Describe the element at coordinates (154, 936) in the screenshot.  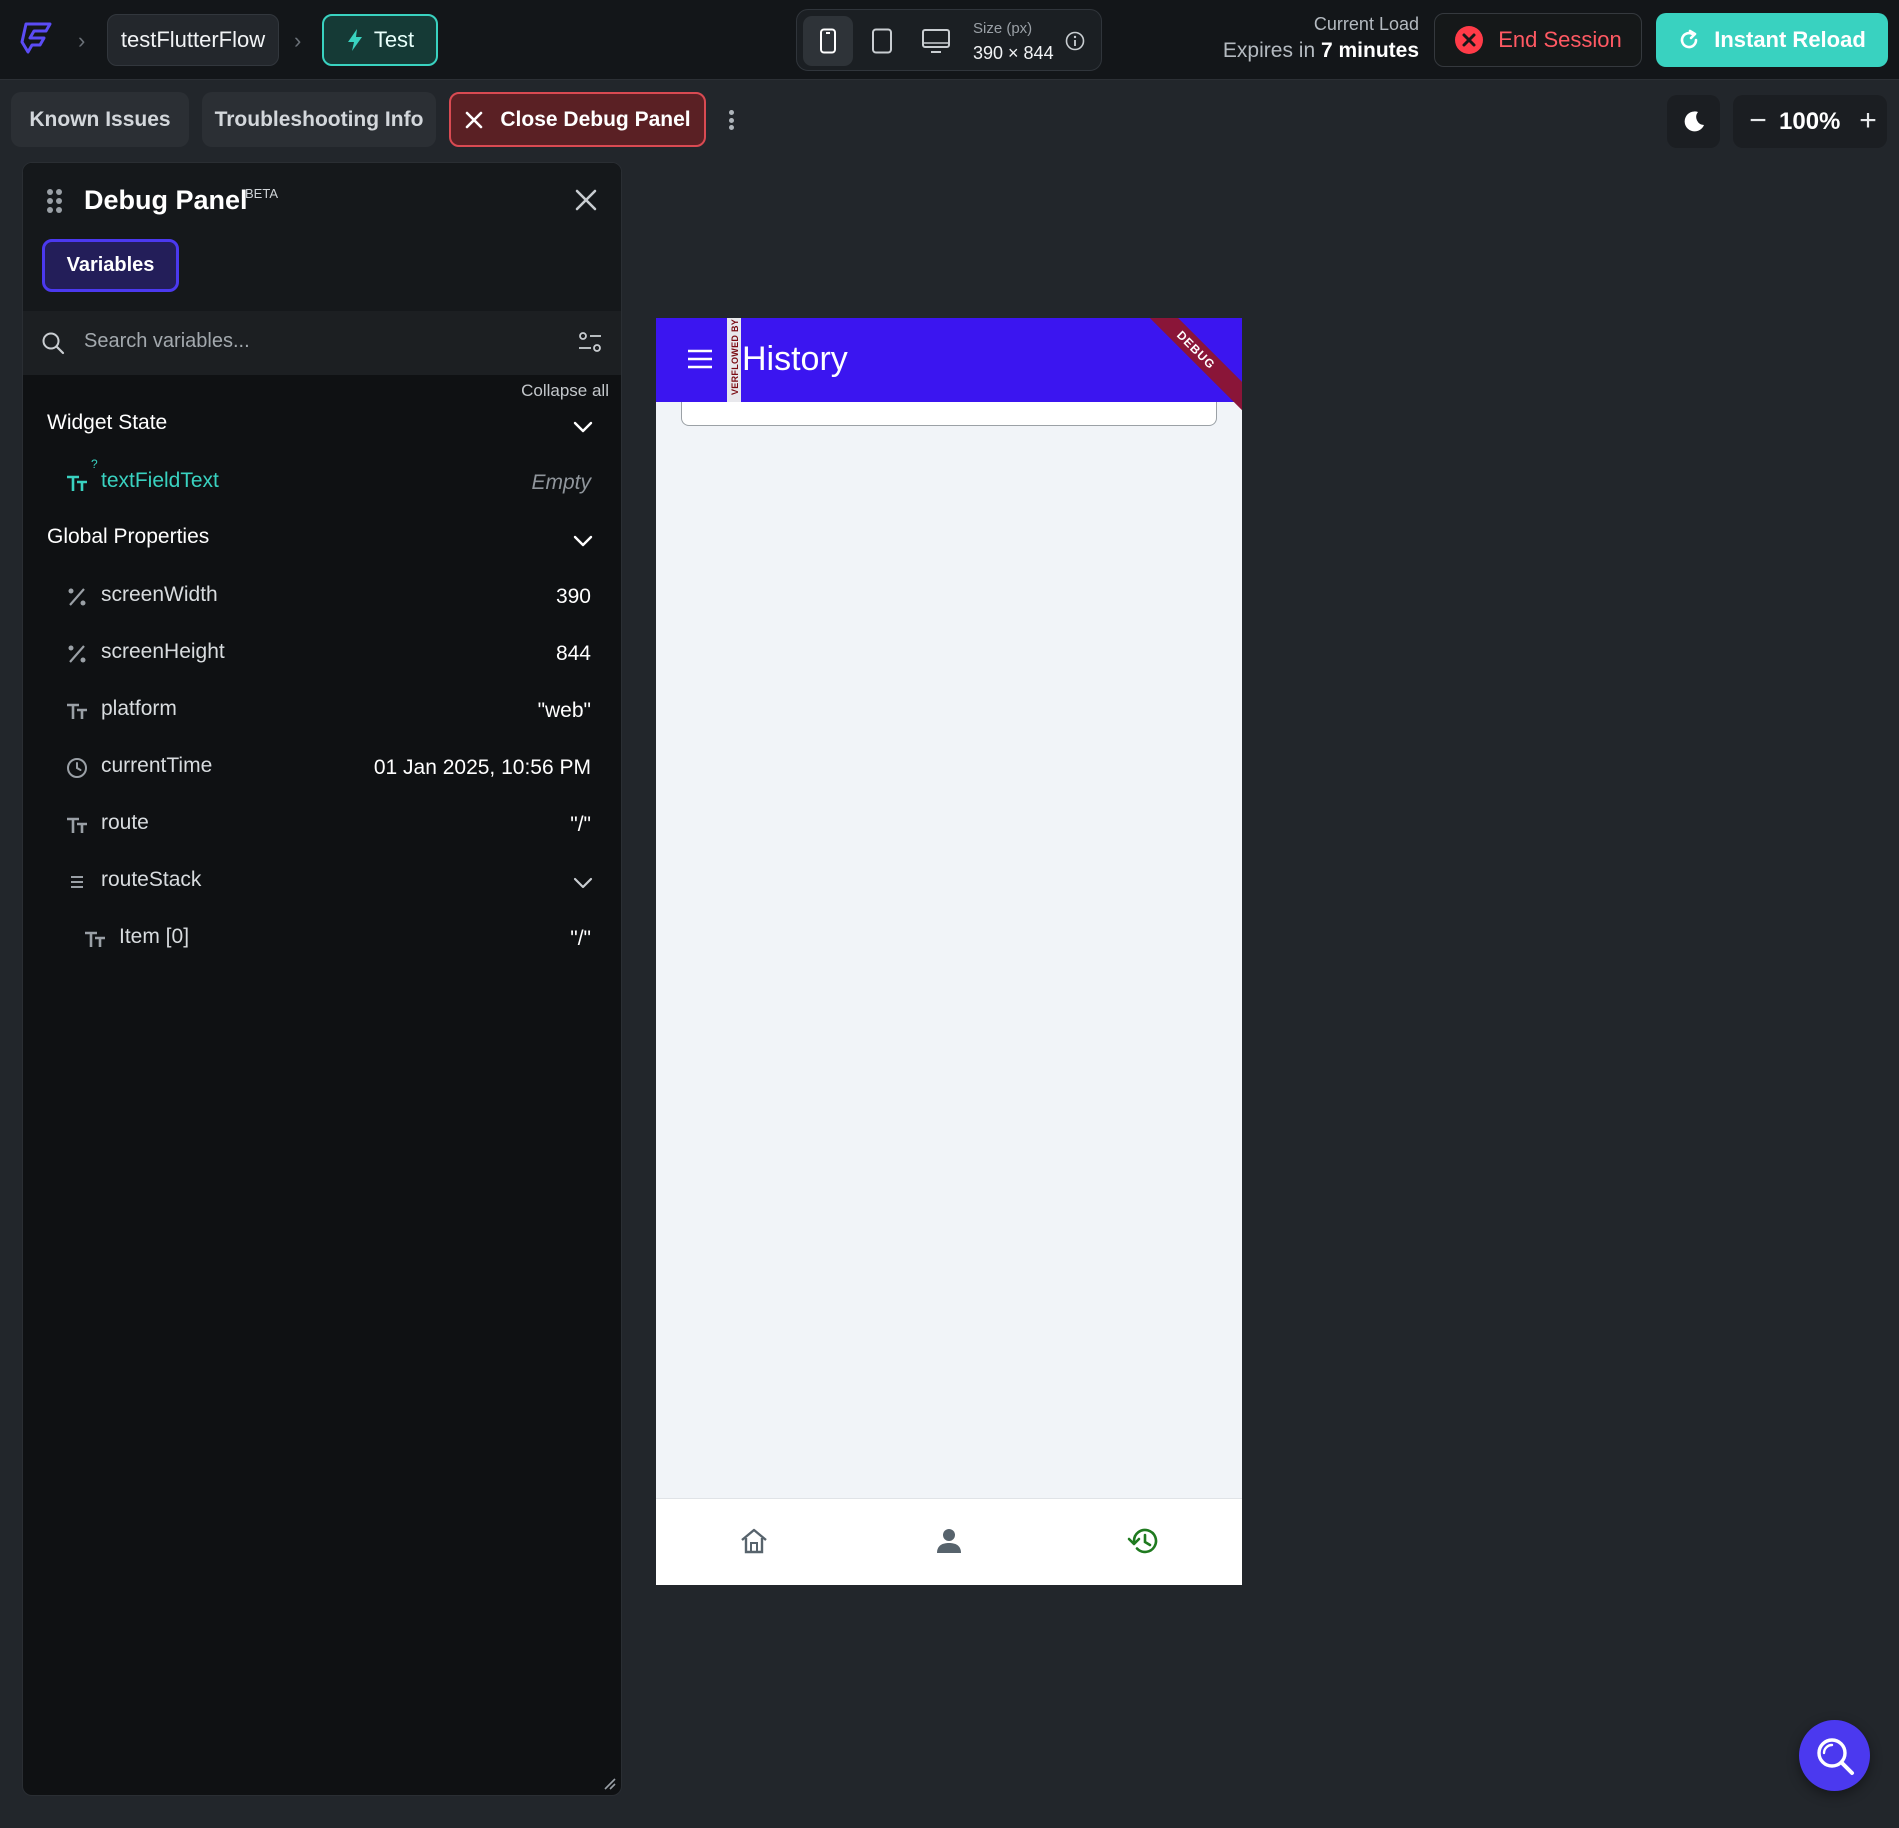
I see `variable-name: Item [0]` at that location.